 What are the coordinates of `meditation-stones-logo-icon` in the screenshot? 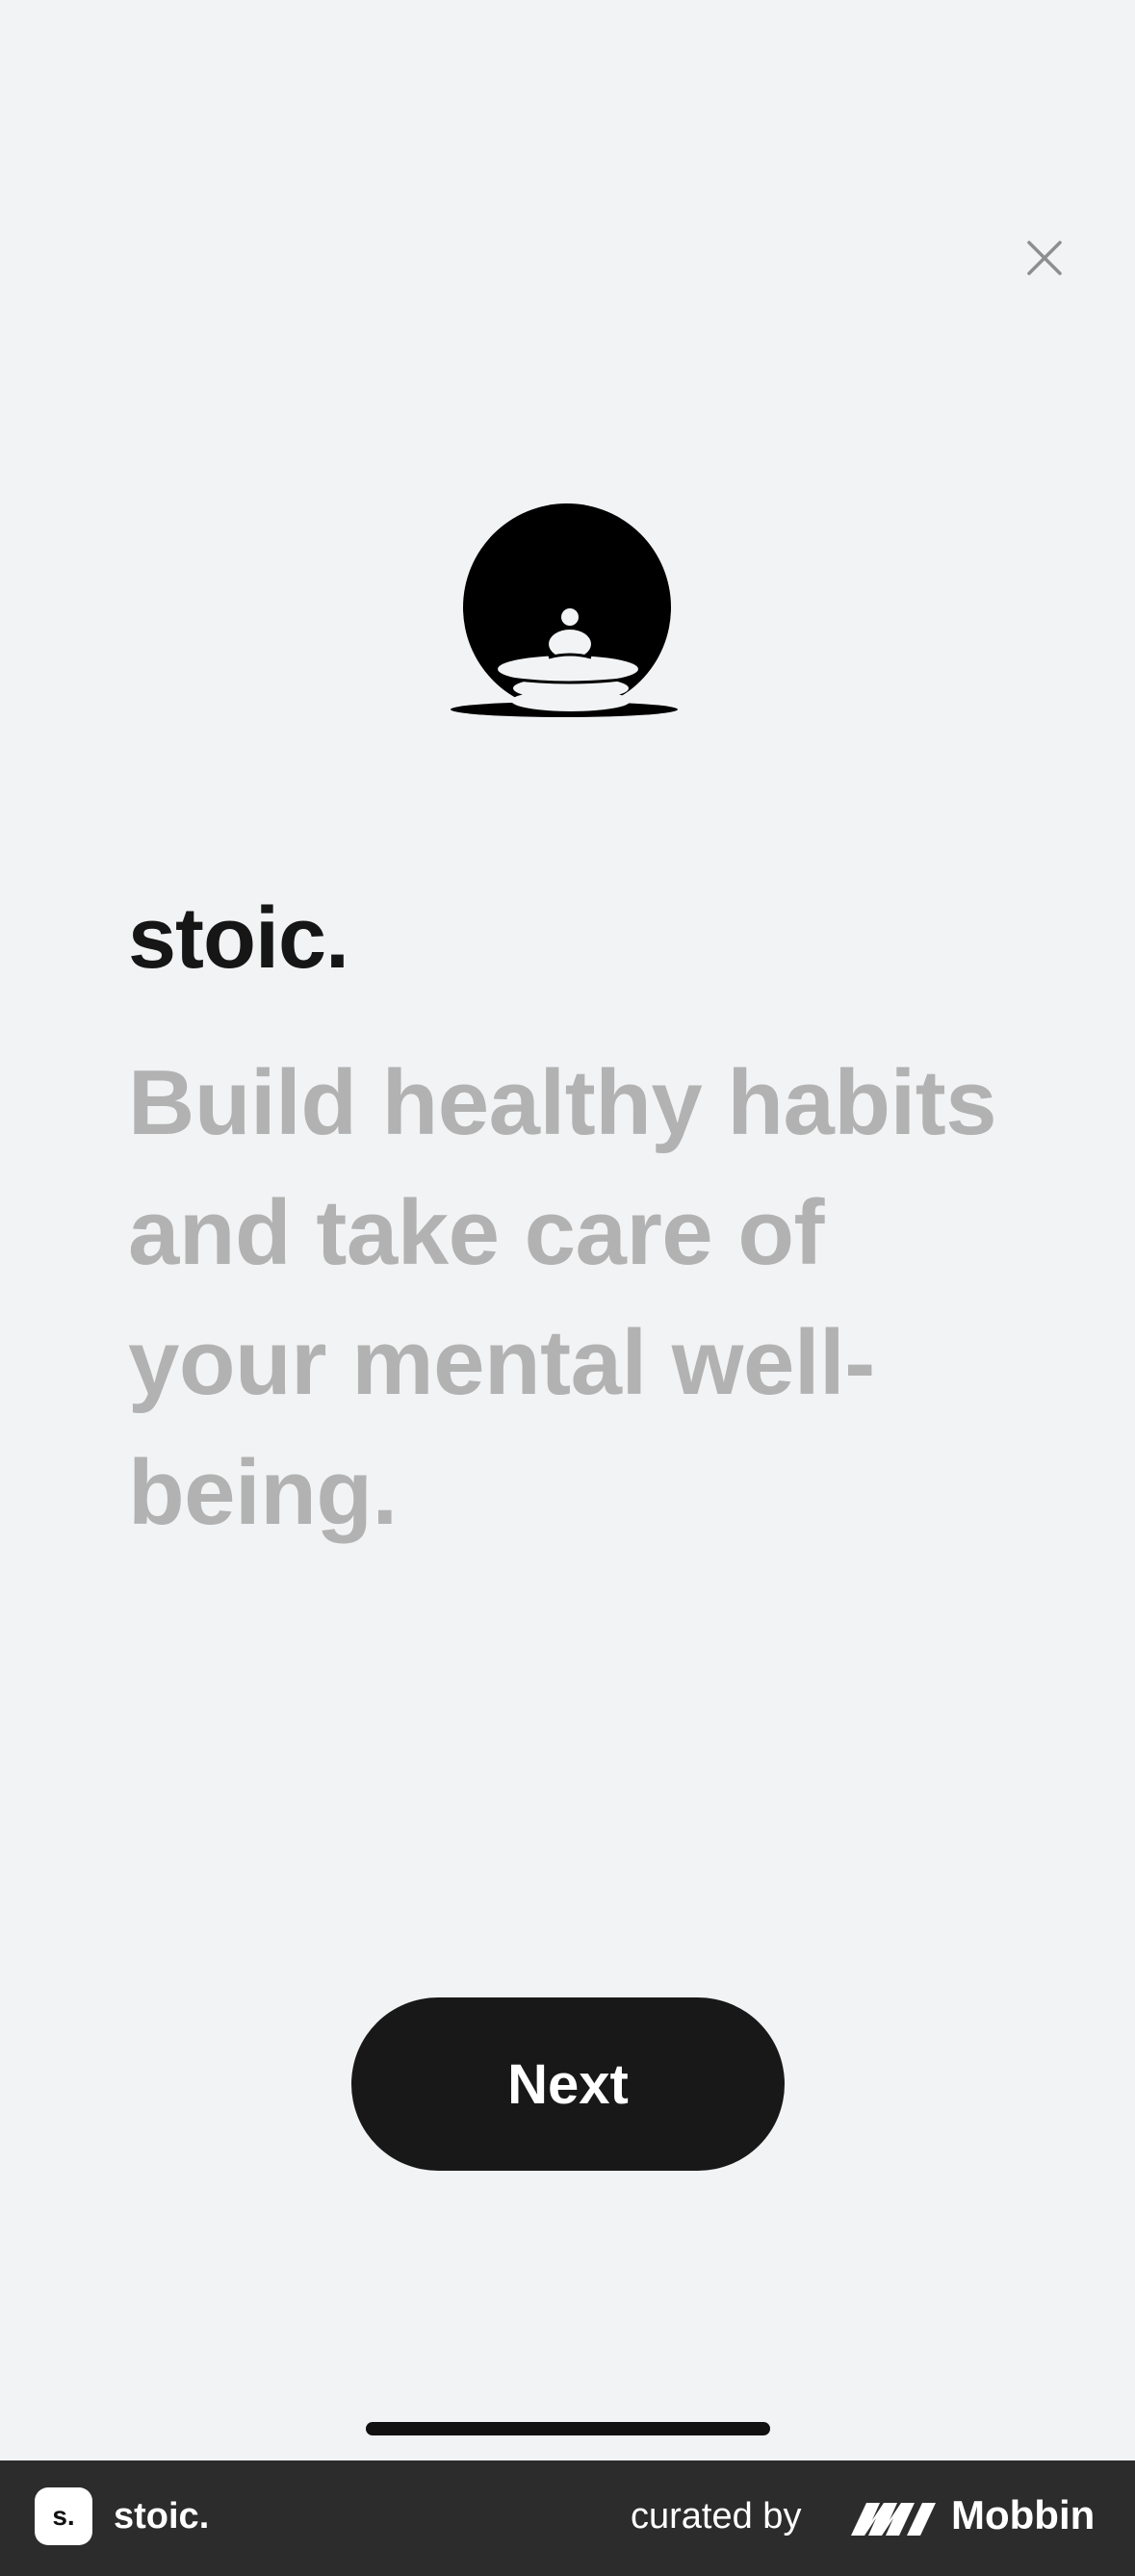 It's located at (564, 610).